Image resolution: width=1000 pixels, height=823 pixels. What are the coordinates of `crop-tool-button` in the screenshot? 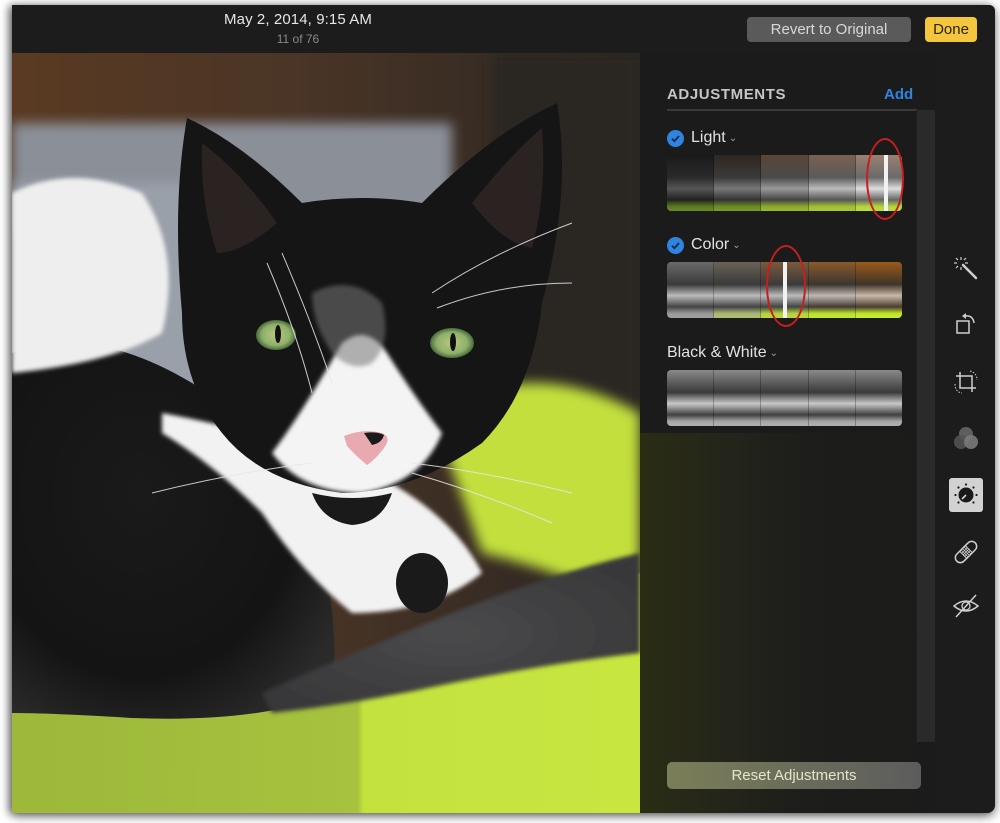 It's located at (966, 382).